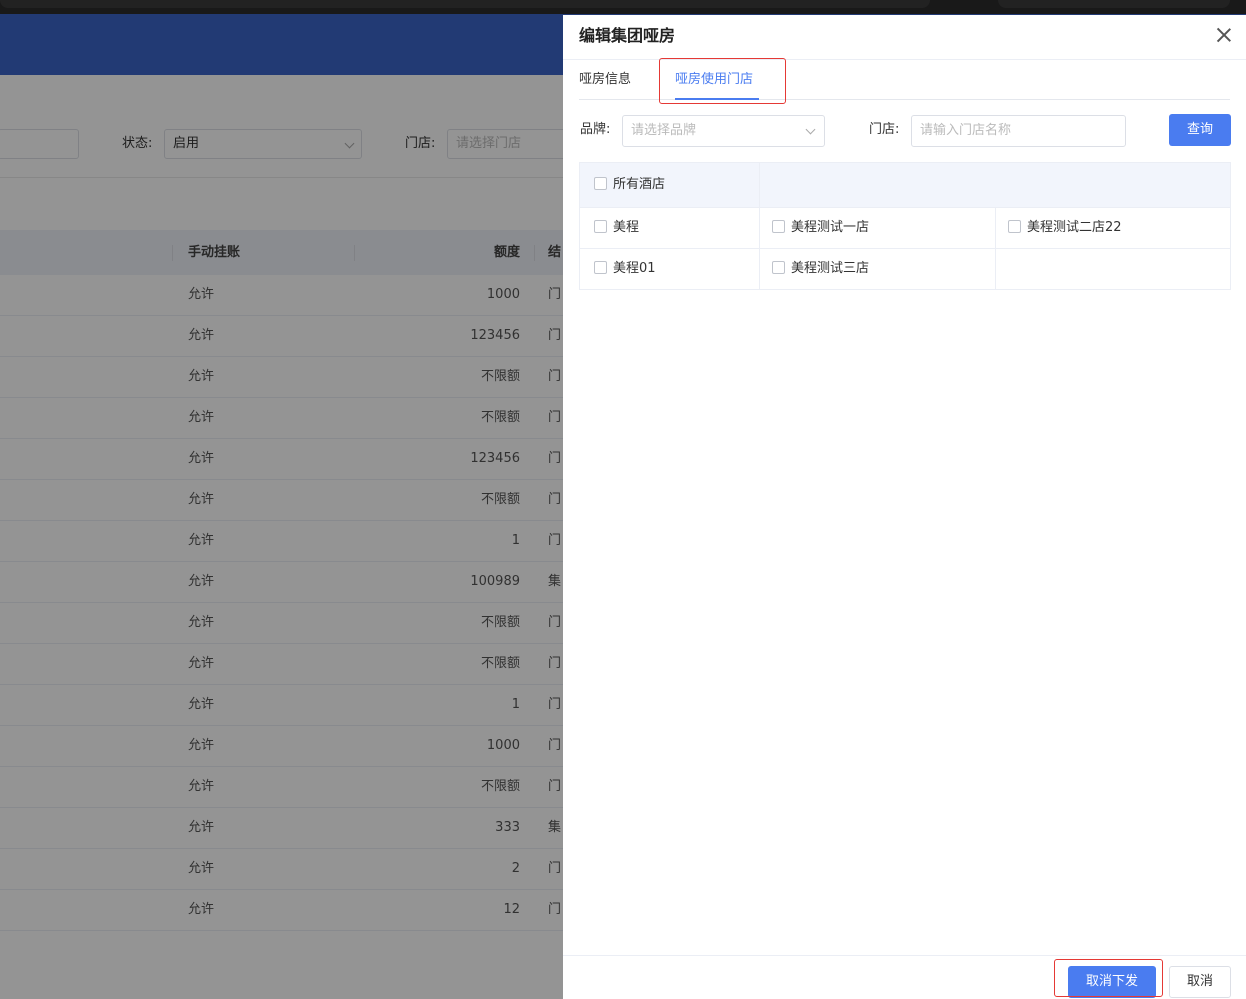 This screenshot has height=999, width=1246. I want to click on store-option: 美程测试三店, so click(820, 269).